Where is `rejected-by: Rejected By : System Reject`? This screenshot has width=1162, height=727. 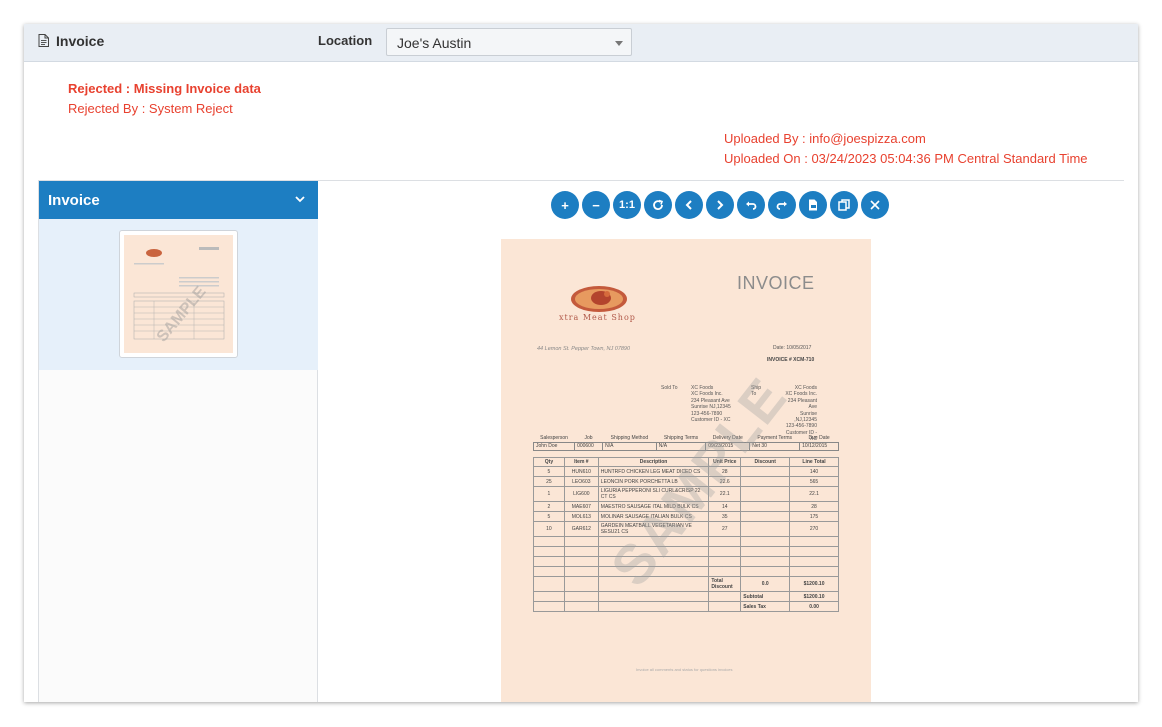
rejected-by: Rejected By : System Reject is located at coordinates (150, 108).